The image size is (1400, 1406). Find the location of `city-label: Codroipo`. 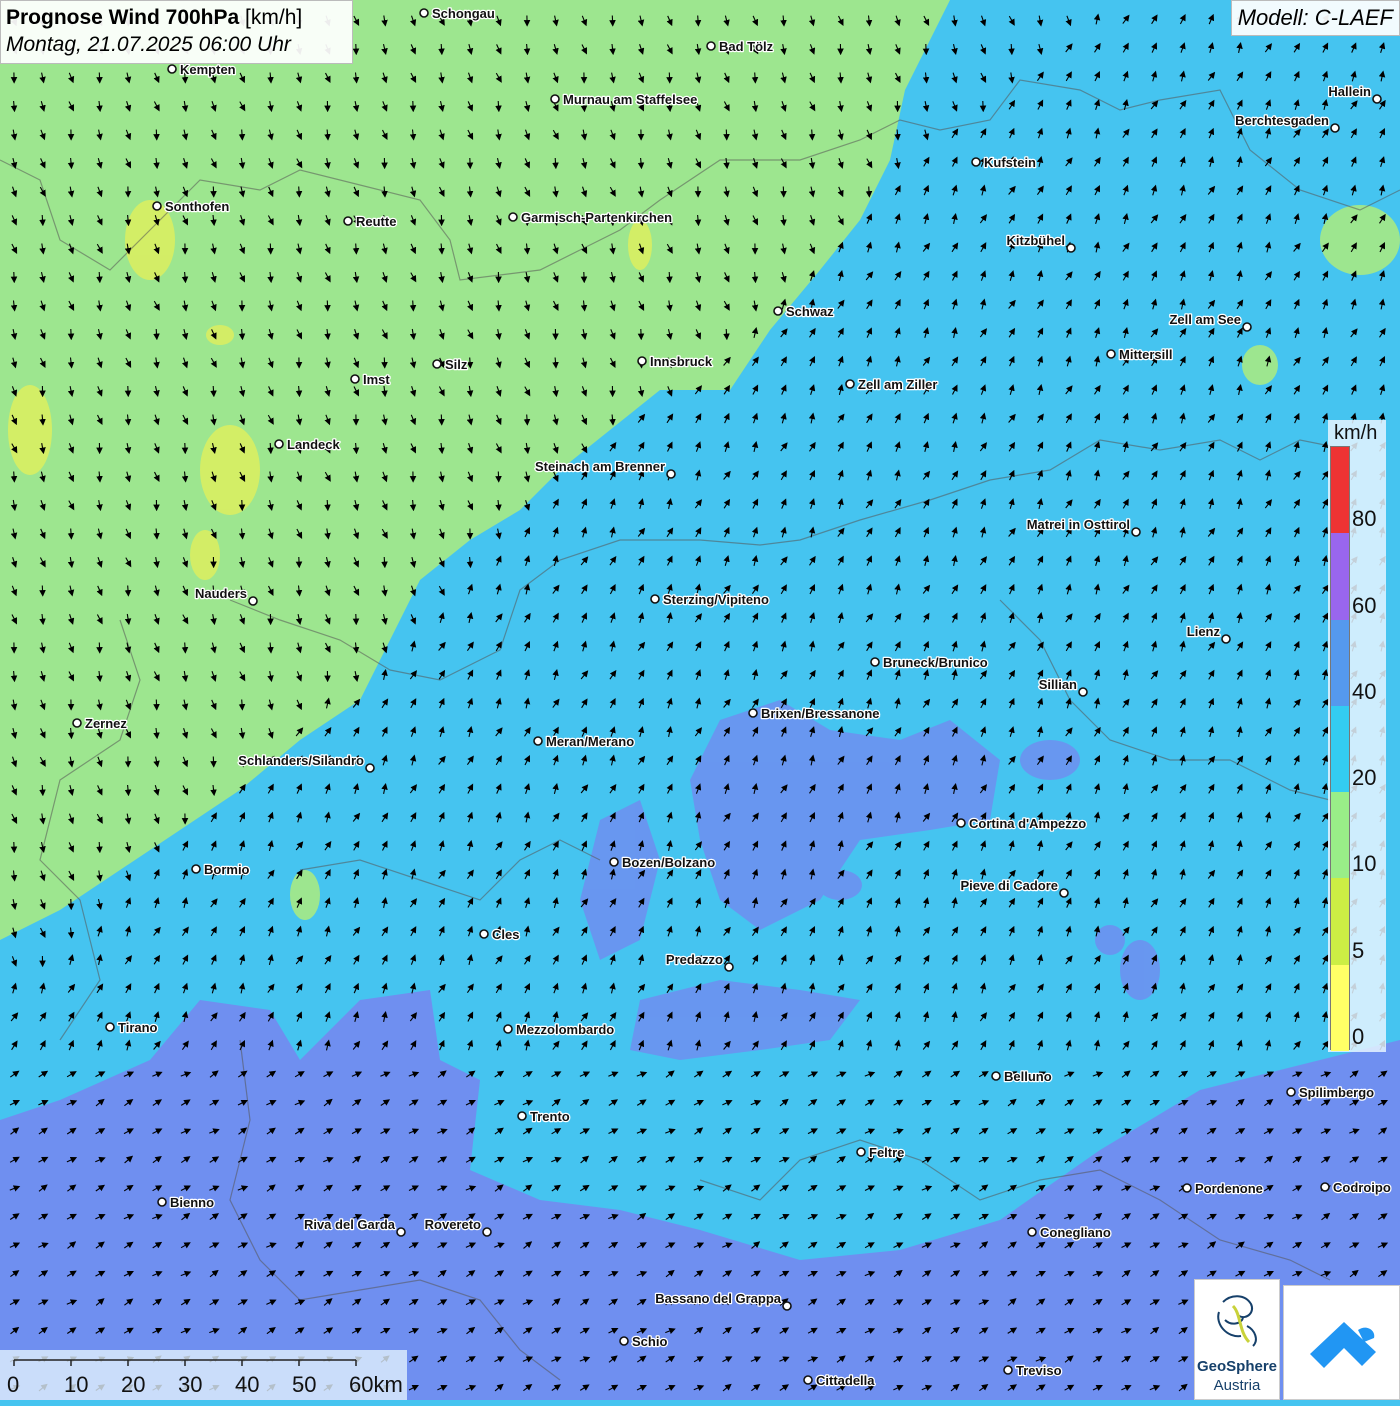

city-label: Codroipo is located at coordinates (1362, 1187).